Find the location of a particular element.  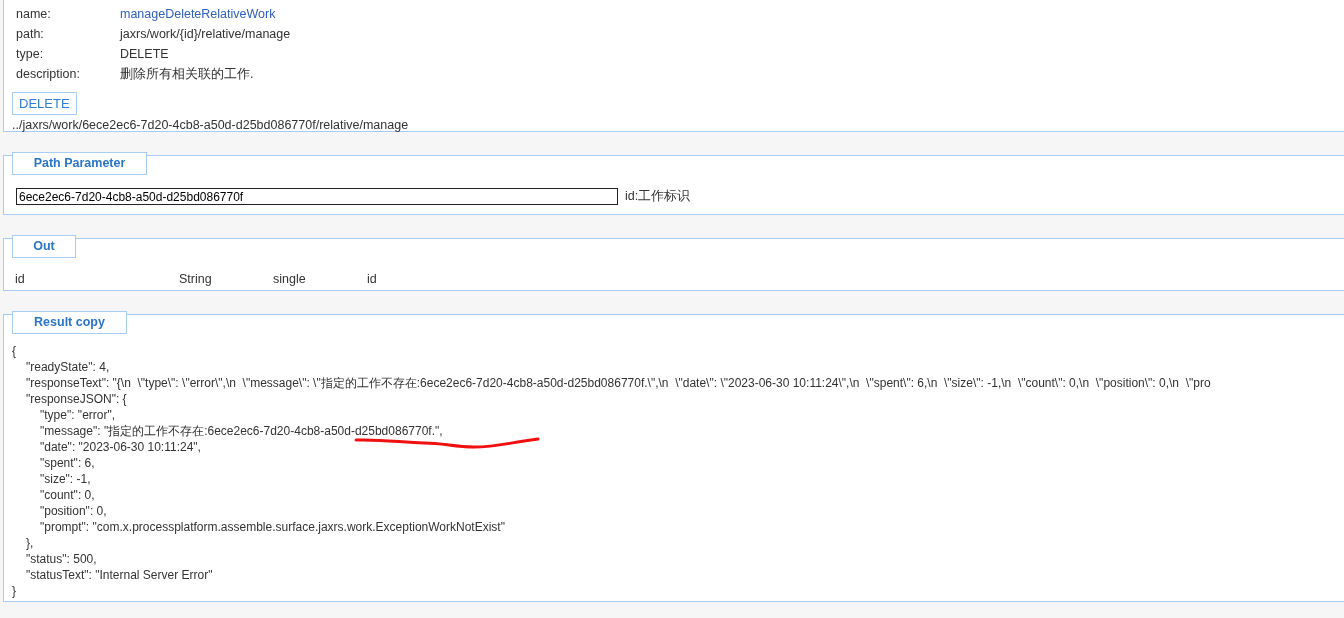

field-value: jaxrs/work/{id}/relative/manage is located at coordinates (205, 34).